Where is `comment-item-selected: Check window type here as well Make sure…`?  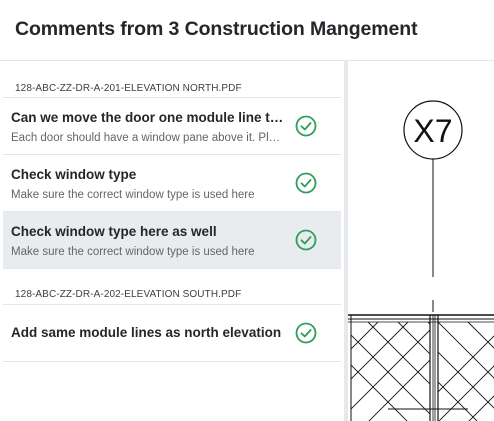
comment-item-selected: Check window type here as well Make sure… is located at coordinates (172, 240).